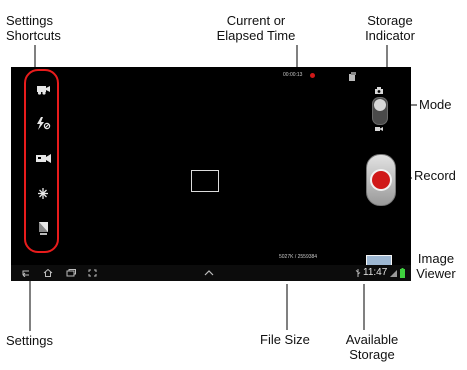 This screenshot has width=467, height=370. Describe the element at coordinates (390, 20) in the screenshot. I see `callout-storage-indicator-line1: Storage` at that location.